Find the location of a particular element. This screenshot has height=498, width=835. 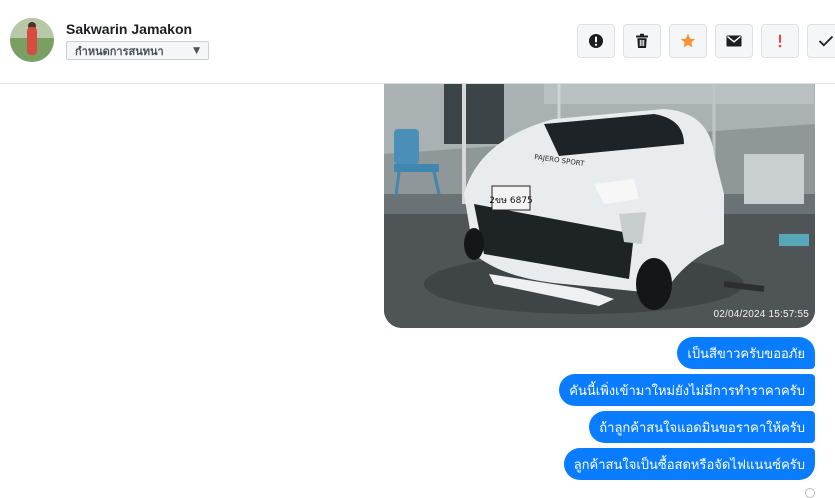

mail-icon is located at coordinates (734, 41).